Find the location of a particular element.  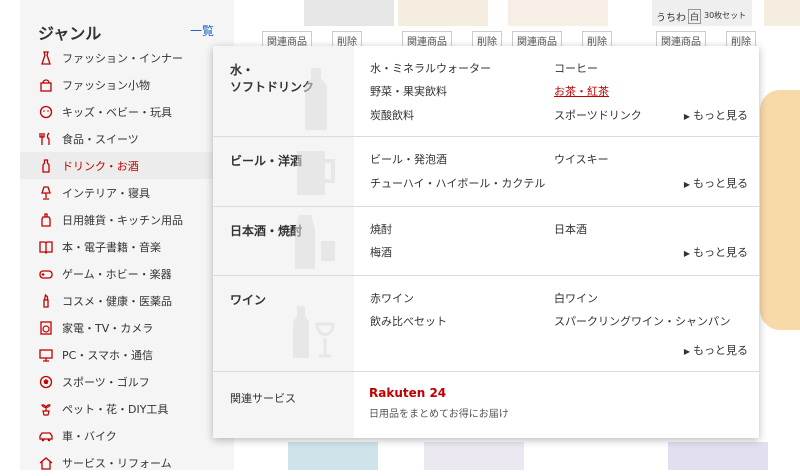

flyout-link: 梅酒 is located at coordinates (381, 252).